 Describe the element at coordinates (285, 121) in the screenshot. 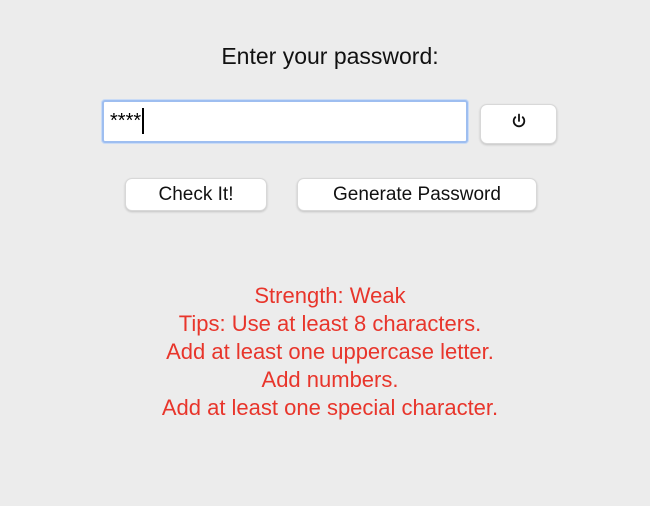

I see `password-input: ****` at that location.